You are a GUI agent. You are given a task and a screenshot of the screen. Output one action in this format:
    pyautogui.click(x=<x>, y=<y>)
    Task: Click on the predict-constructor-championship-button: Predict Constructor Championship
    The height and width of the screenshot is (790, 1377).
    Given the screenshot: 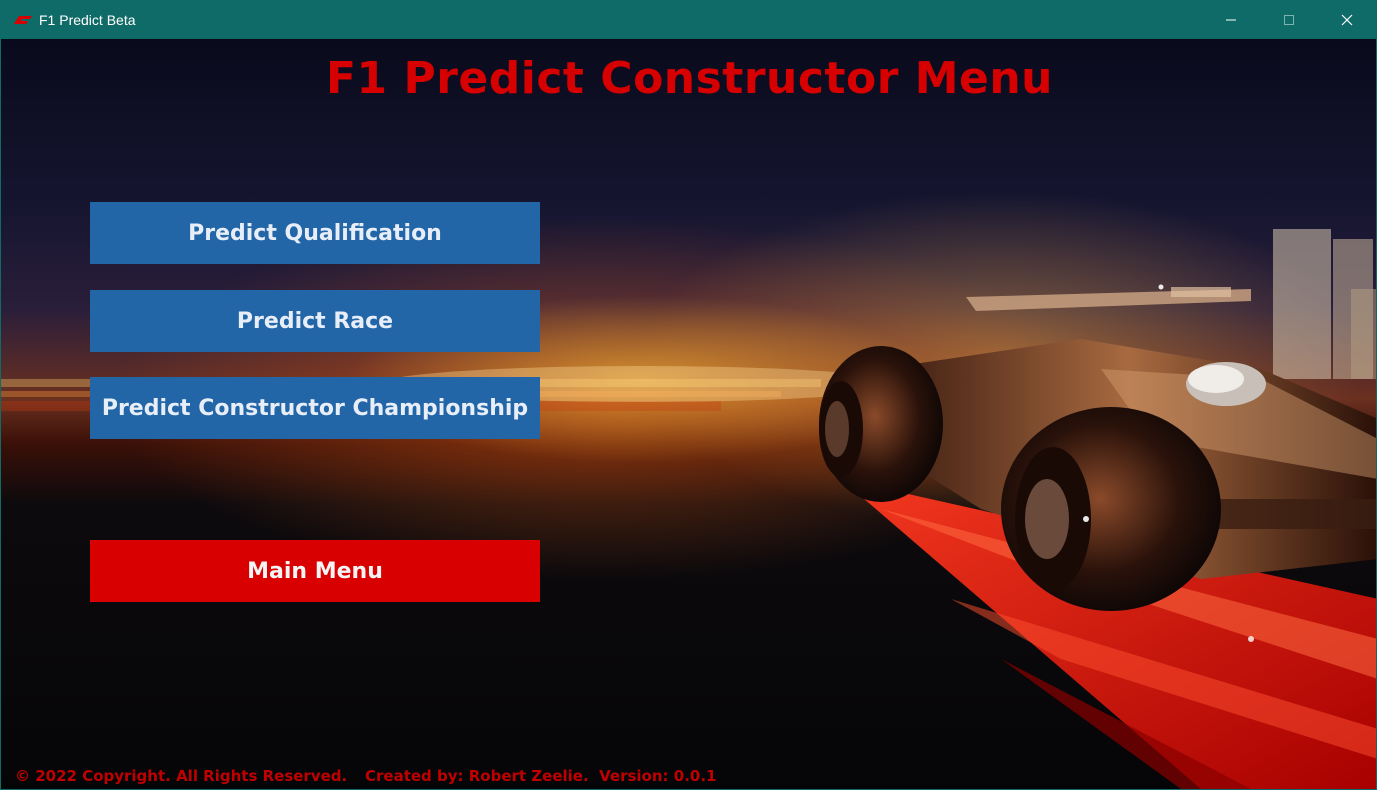 What is the action you would take?
    pyautogui.click(x=315, y=408)
    